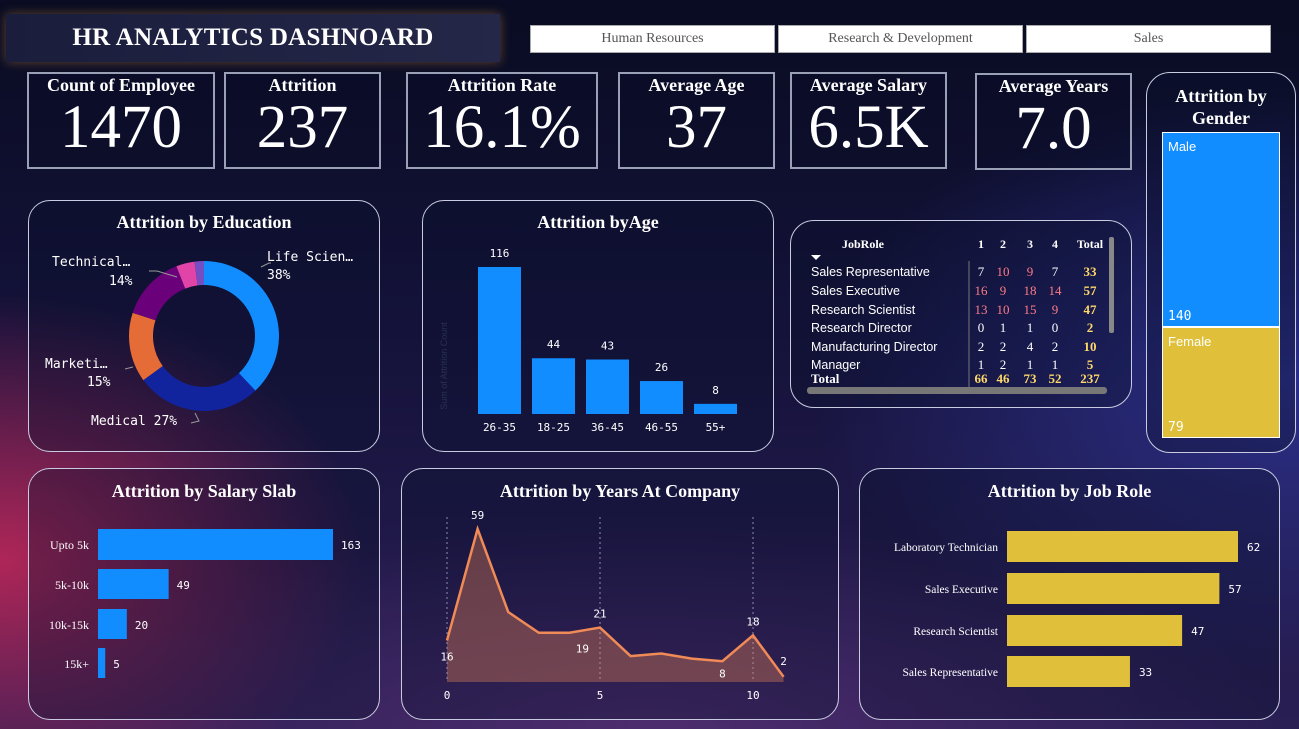 The height and width of the screenshot is (729, 1299). I want to click on matrix-cell: 2, so click(1055, 346).